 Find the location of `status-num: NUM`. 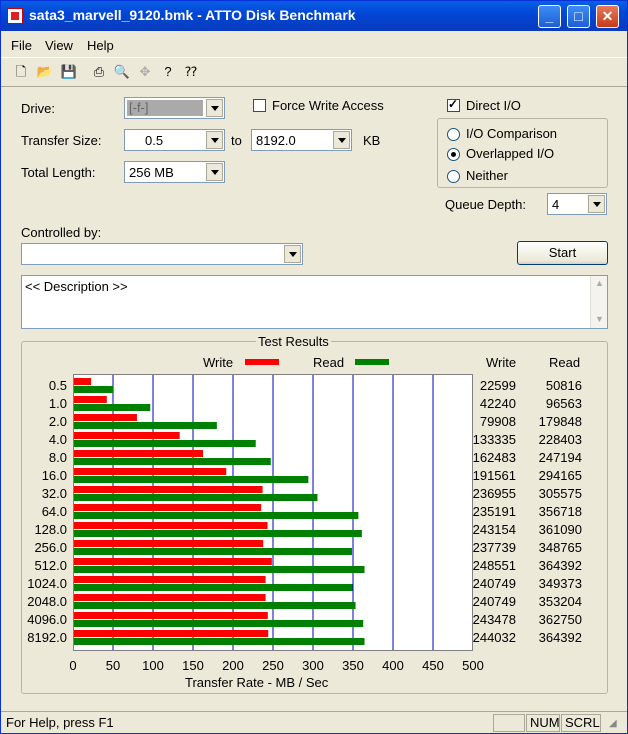

status-num: NUM is located at coordinates (543, 723).